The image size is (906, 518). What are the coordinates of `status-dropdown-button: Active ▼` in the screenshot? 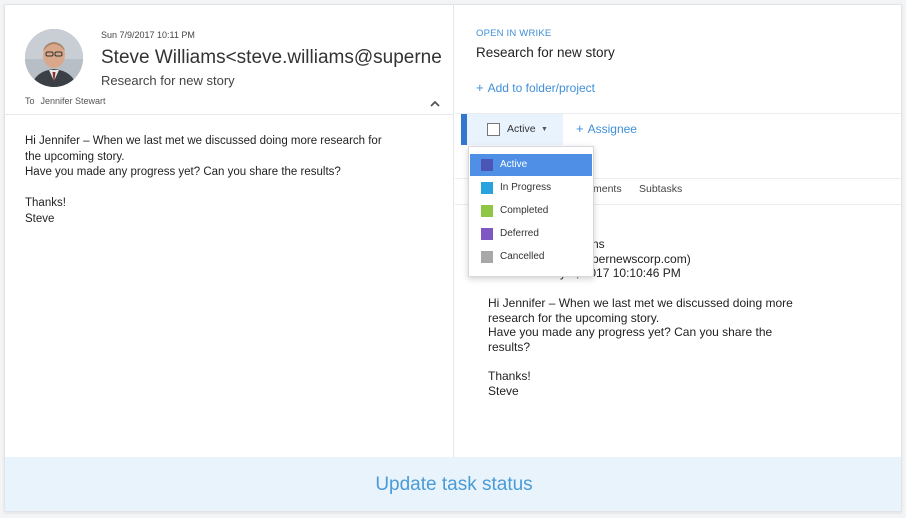 It's located at (515, 129).